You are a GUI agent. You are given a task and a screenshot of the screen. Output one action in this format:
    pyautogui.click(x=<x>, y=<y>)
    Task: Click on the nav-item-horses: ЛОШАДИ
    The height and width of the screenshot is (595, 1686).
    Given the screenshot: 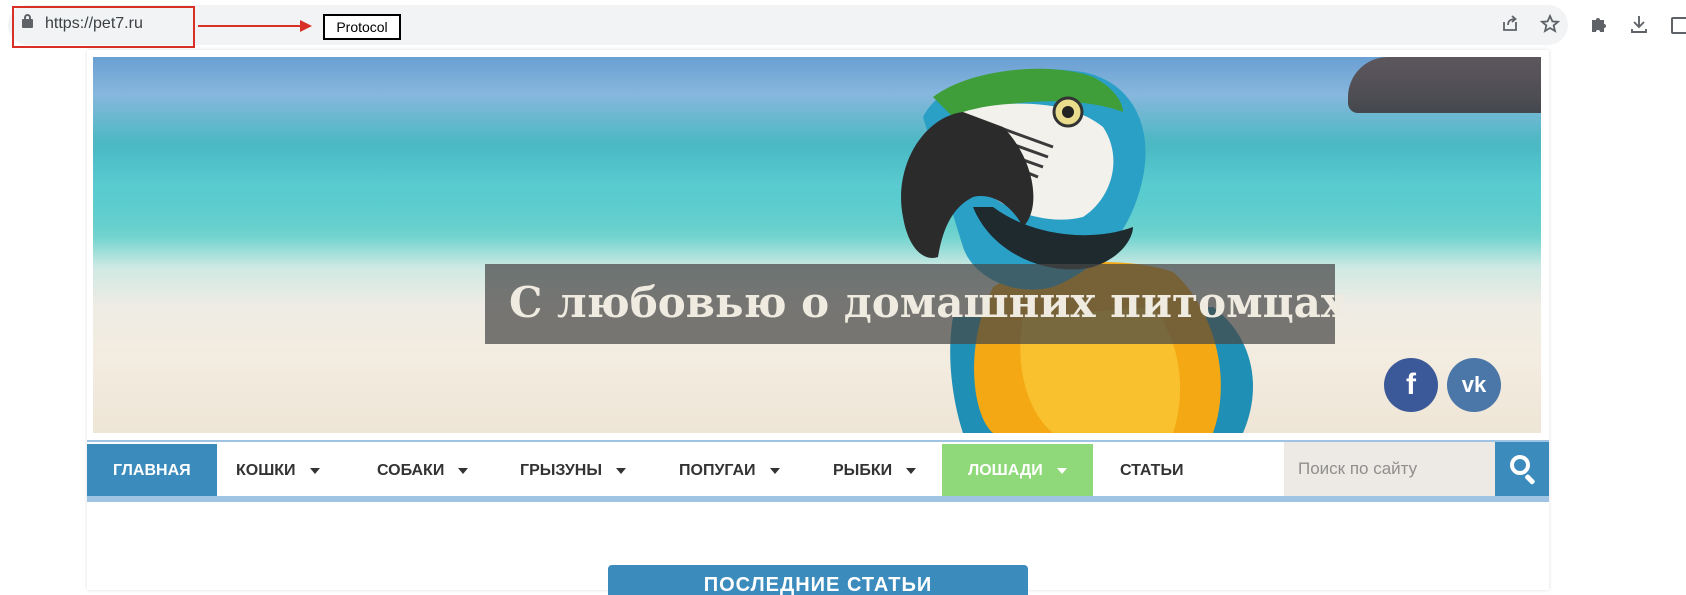 What is the action you would take?
    pyautogui.click(x=1017, y=471)
    